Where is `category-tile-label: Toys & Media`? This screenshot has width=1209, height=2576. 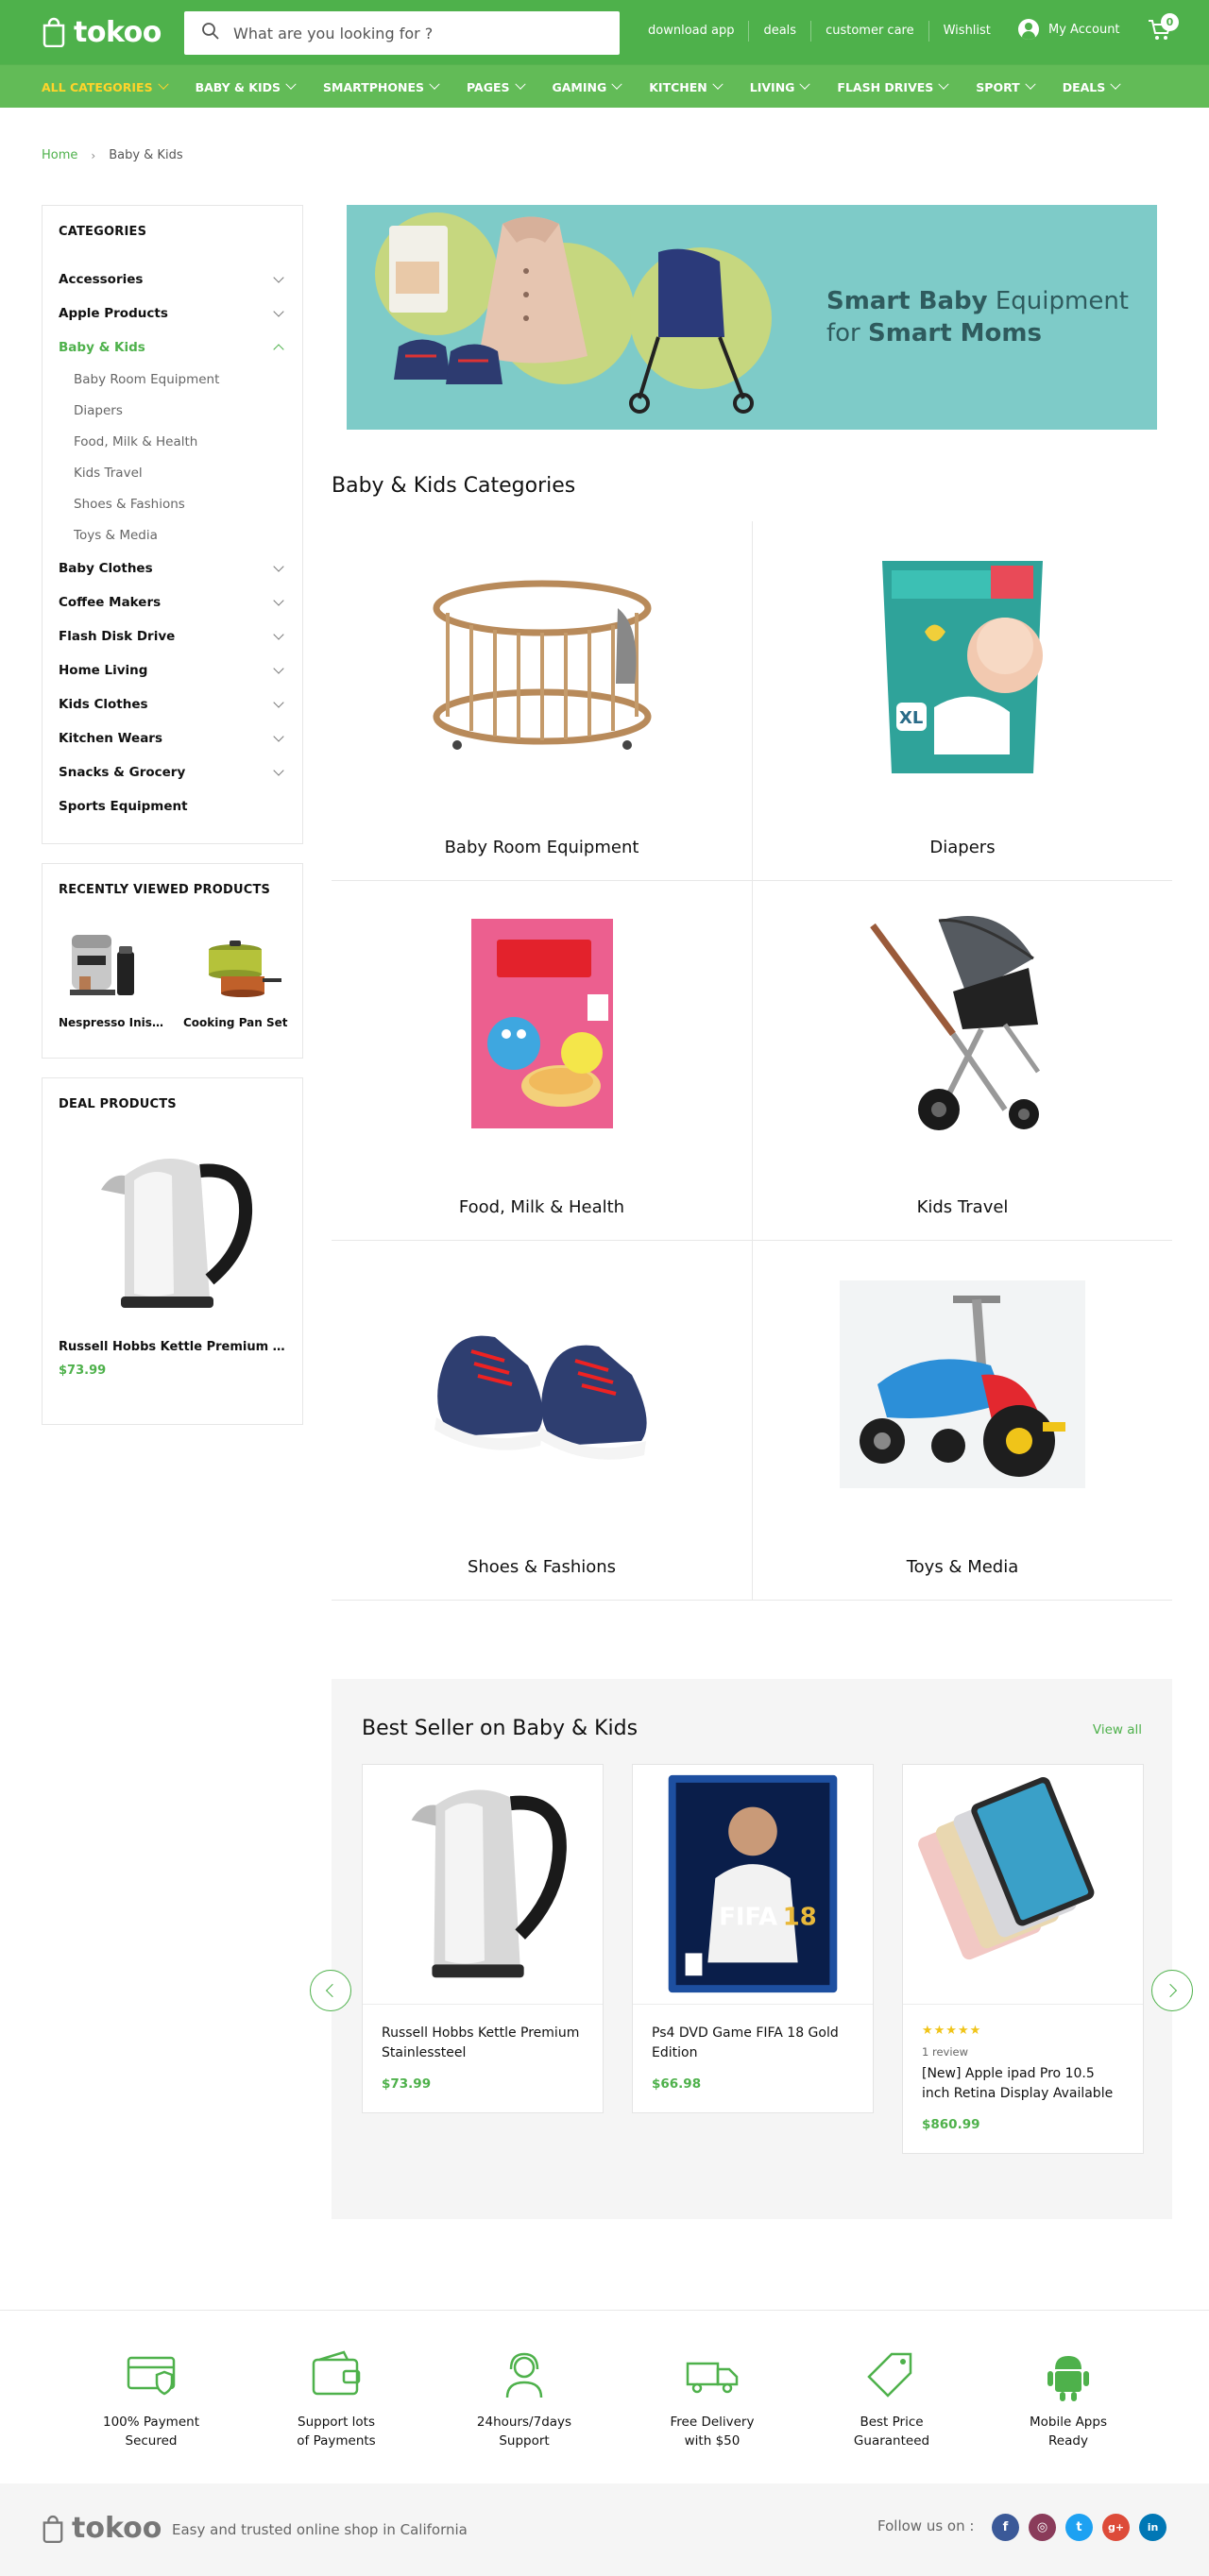 category-tile-label: Toys & Media is located at coordinates (962, 1567).